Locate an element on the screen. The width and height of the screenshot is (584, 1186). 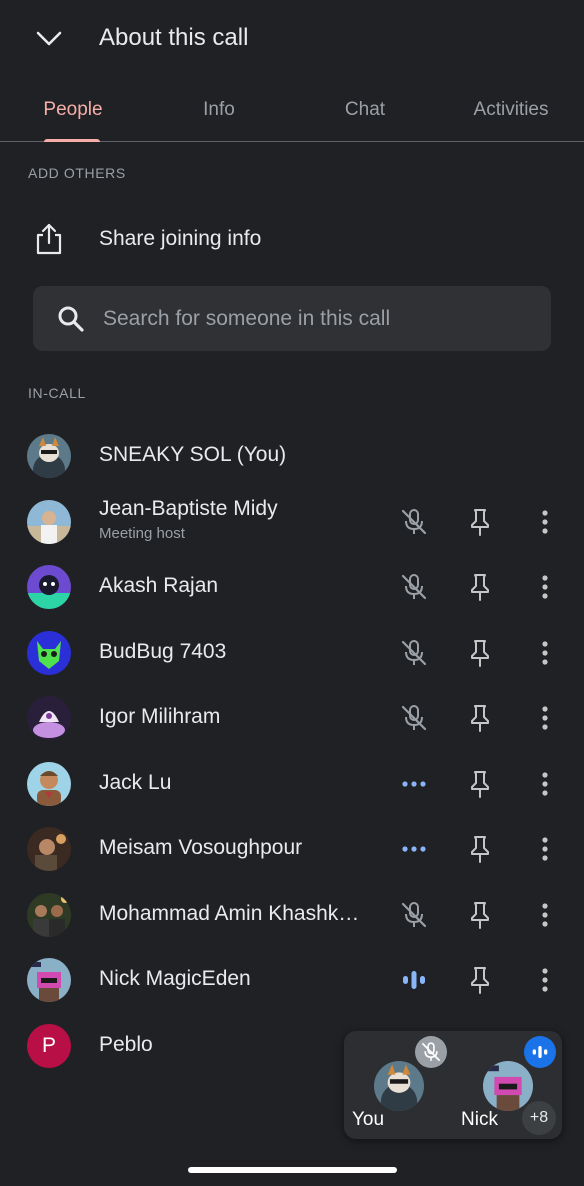
participant-row: Akash Rajan is located at coordinates (292, 586).